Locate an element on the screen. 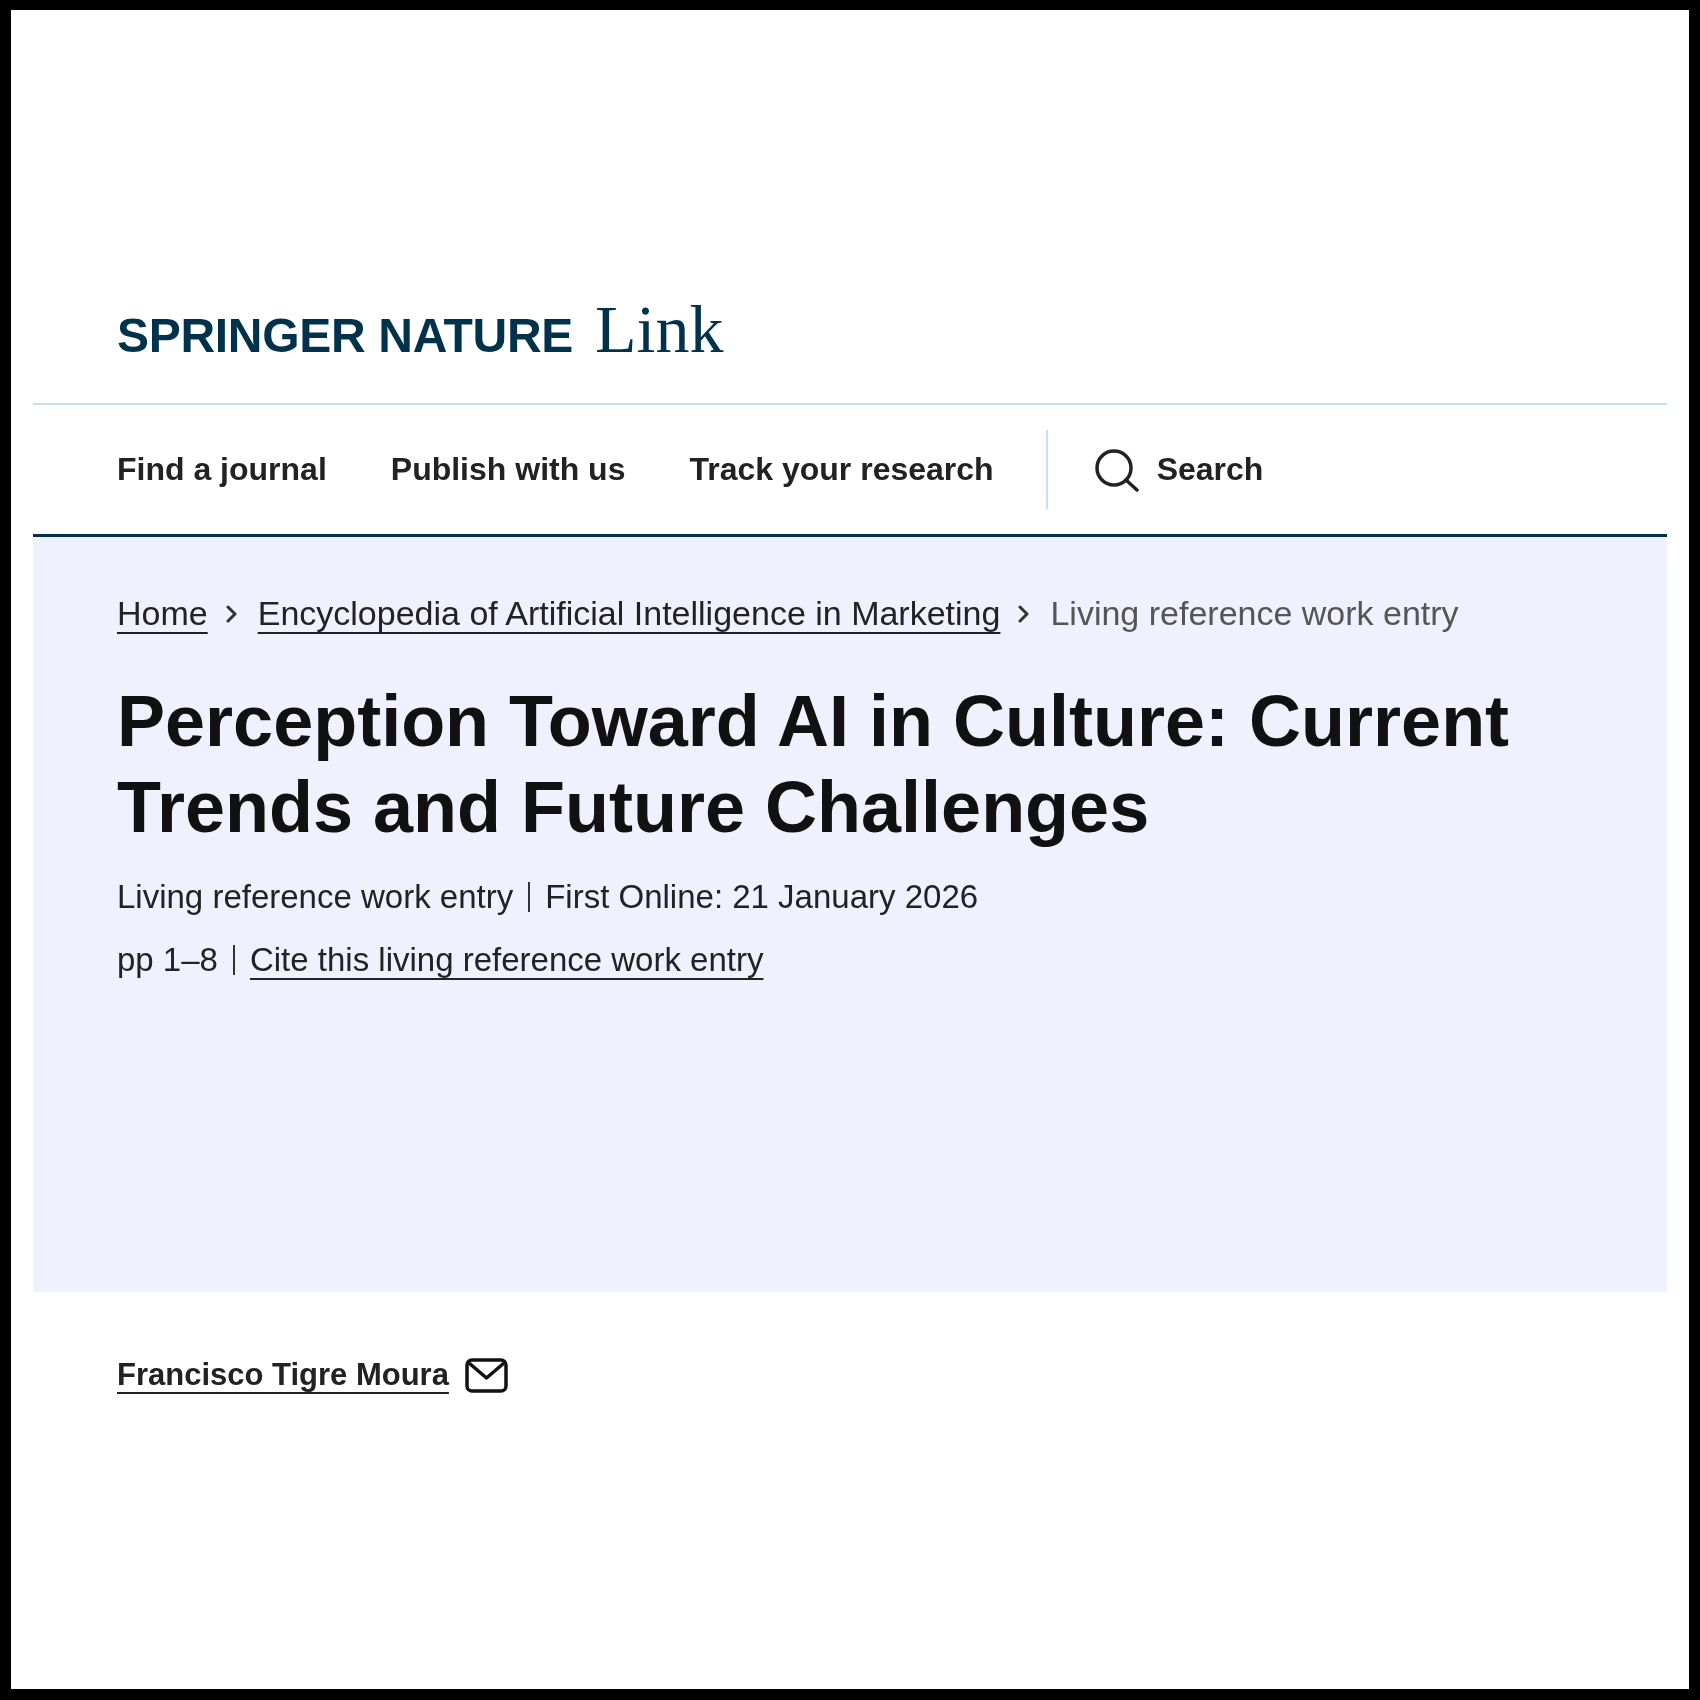 Image resolution: width=1700 pixels, height=1700 pixels. author-link: Francisco Tigre Moura is located at coordinates (283, 1375).